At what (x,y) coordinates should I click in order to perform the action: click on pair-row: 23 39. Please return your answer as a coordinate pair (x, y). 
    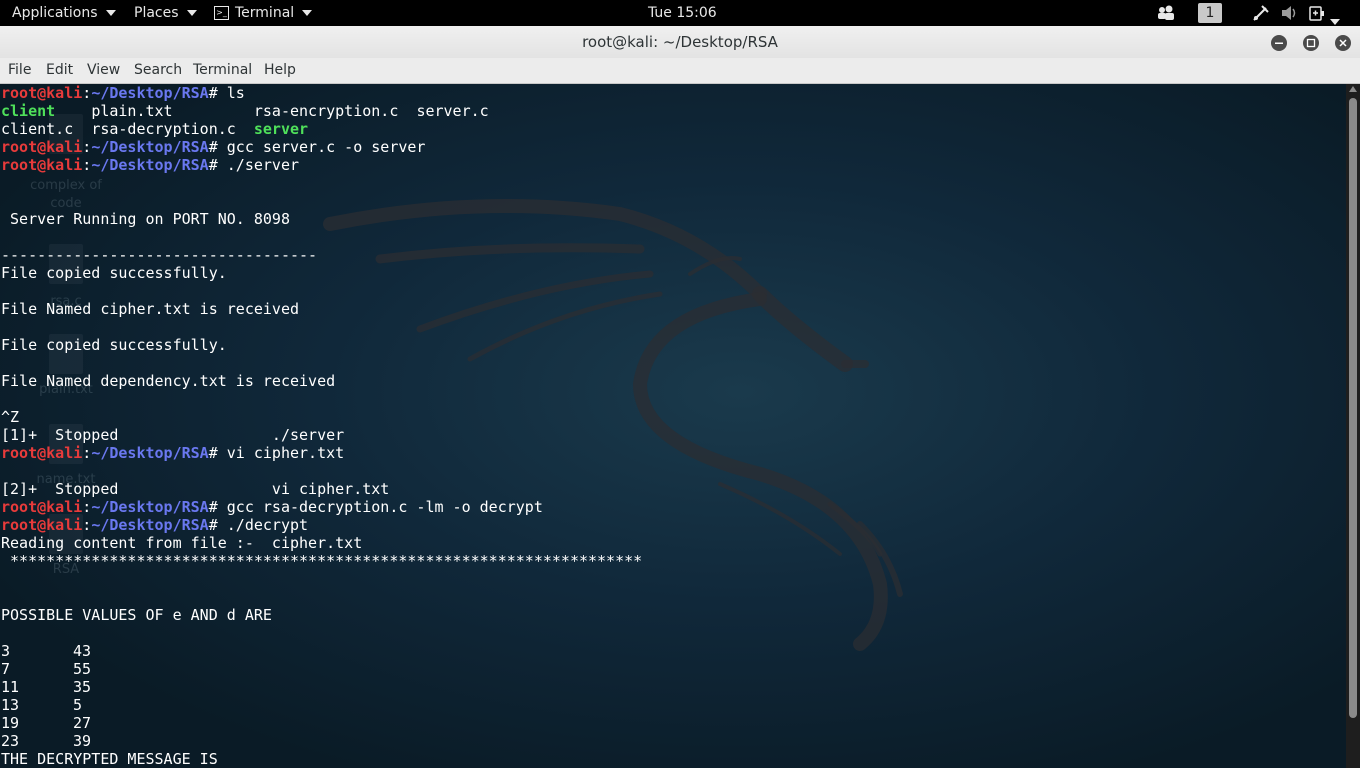
    Looking at the image, I should click on (321, 741).